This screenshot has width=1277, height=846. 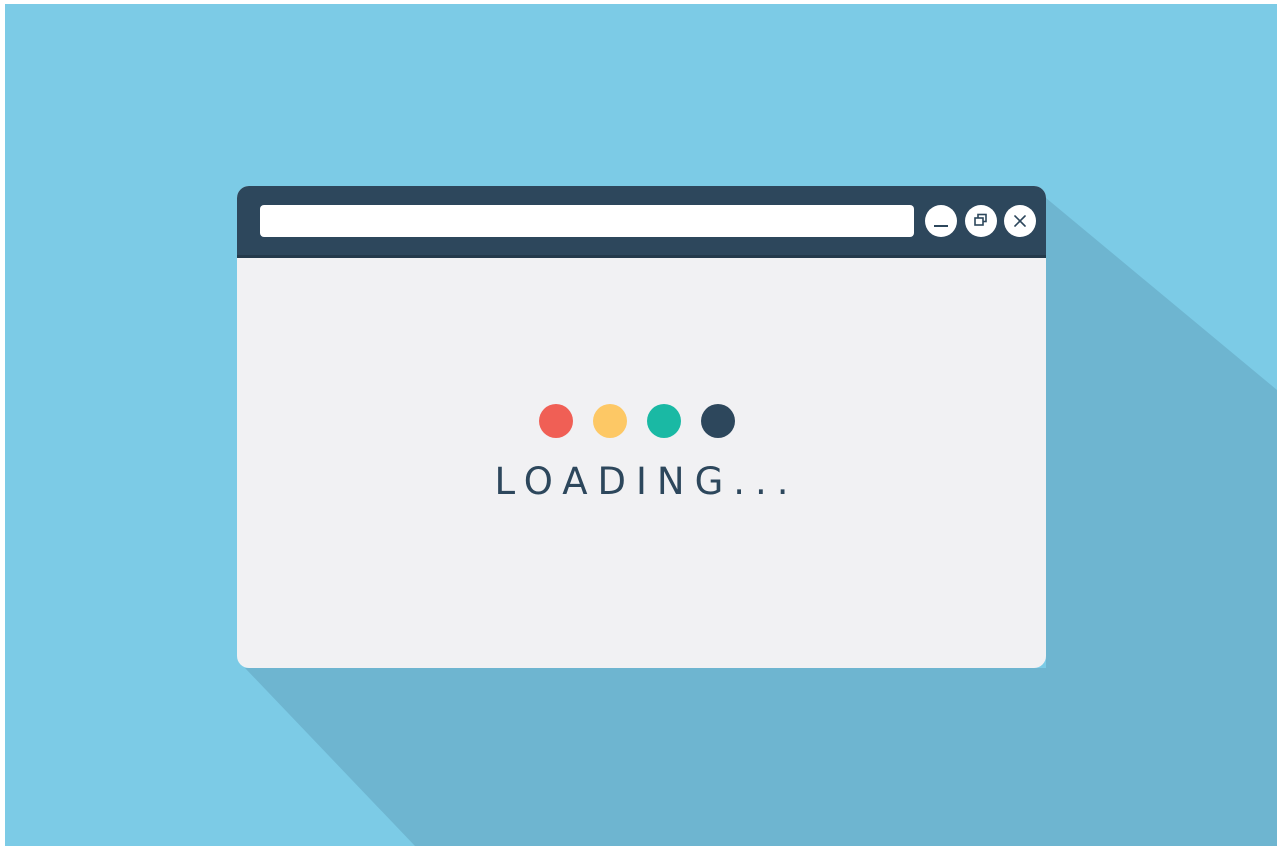 I want to click on loading-dot-red, so click(x=556, y=421).